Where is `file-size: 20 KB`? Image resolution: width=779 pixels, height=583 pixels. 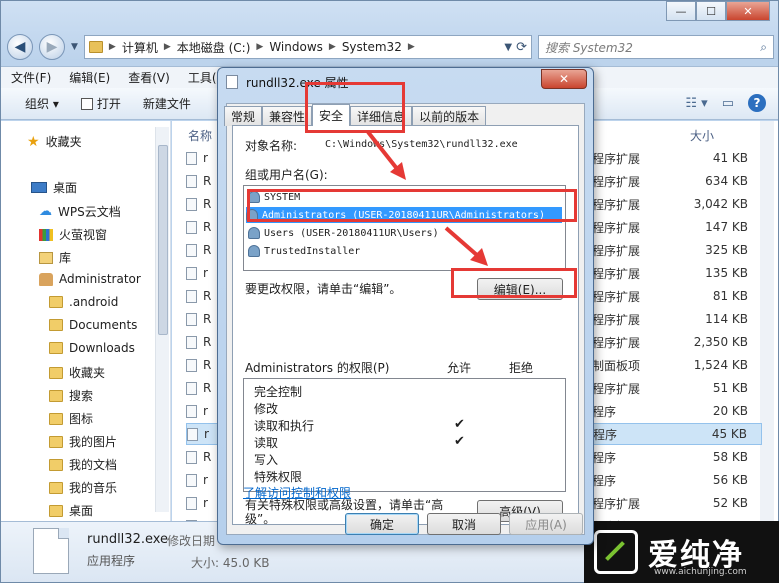
file-size: 20 KB is located at coordinates (730, 411).